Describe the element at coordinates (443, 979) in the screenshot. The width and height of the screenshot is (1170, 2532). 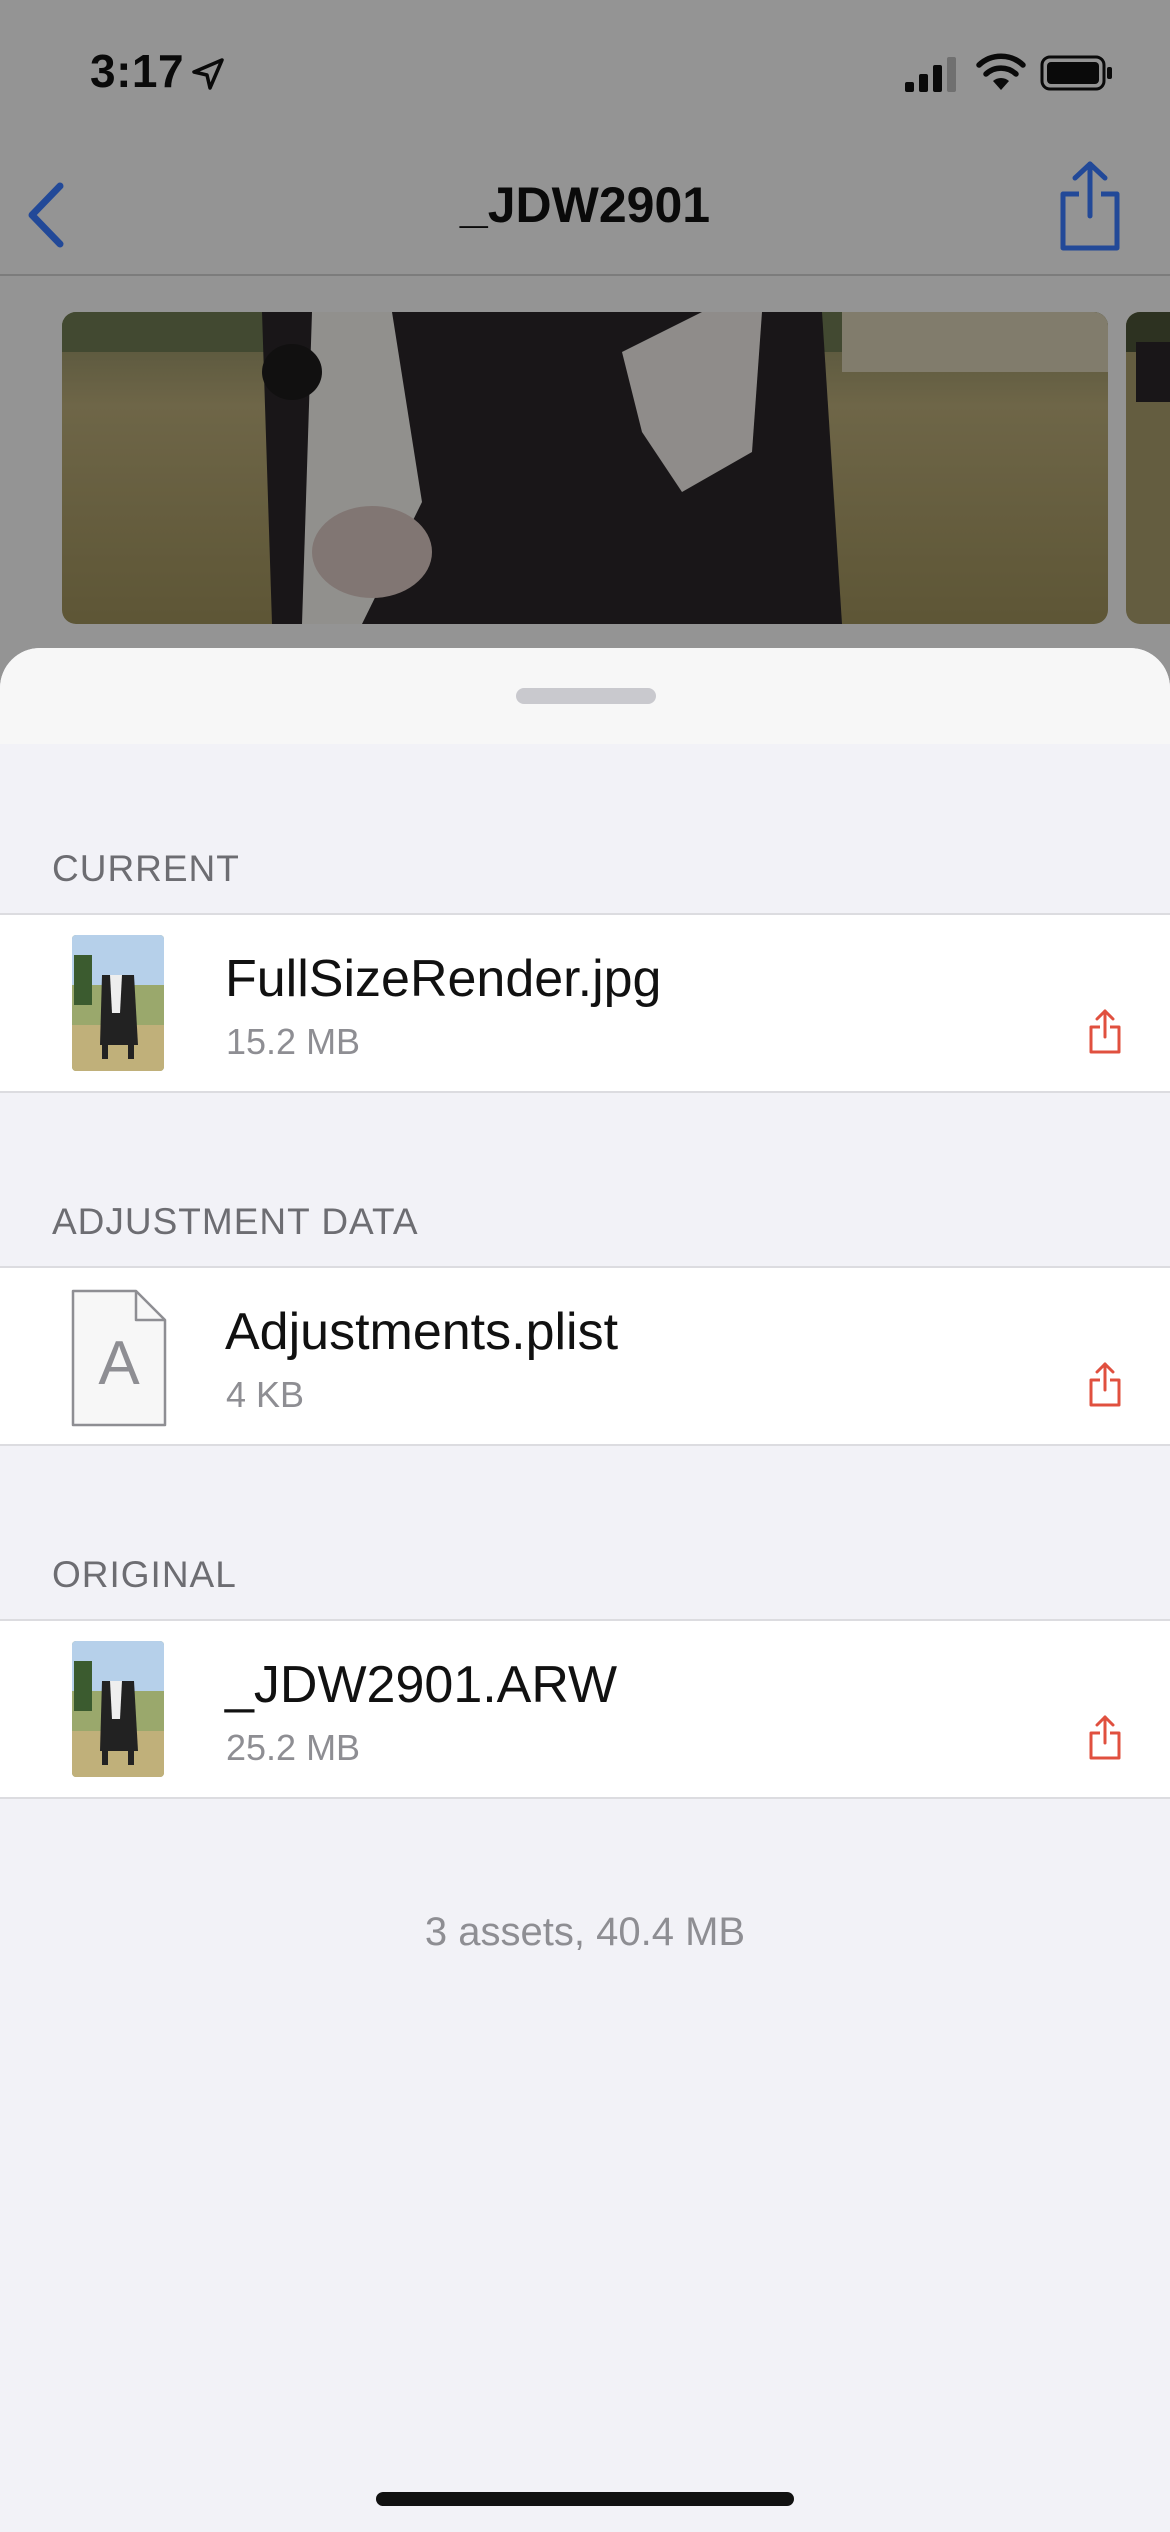
I see `file-name: FullSizeRender.jpg` at that location.